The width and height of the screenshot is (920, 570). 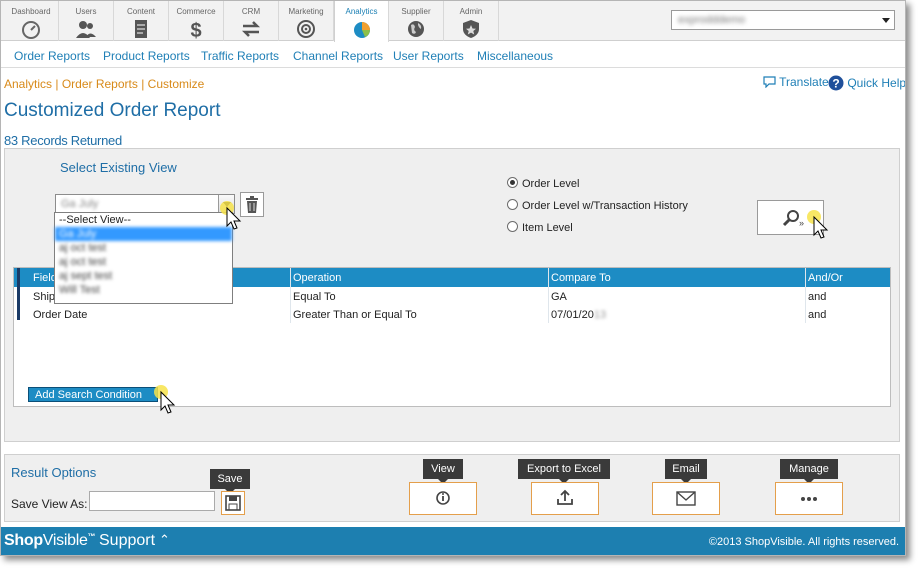 What do you see at coordinates (60, 315) in the screenshot?
I see `cell-field: Order Date` at bounding box center [60, 315].